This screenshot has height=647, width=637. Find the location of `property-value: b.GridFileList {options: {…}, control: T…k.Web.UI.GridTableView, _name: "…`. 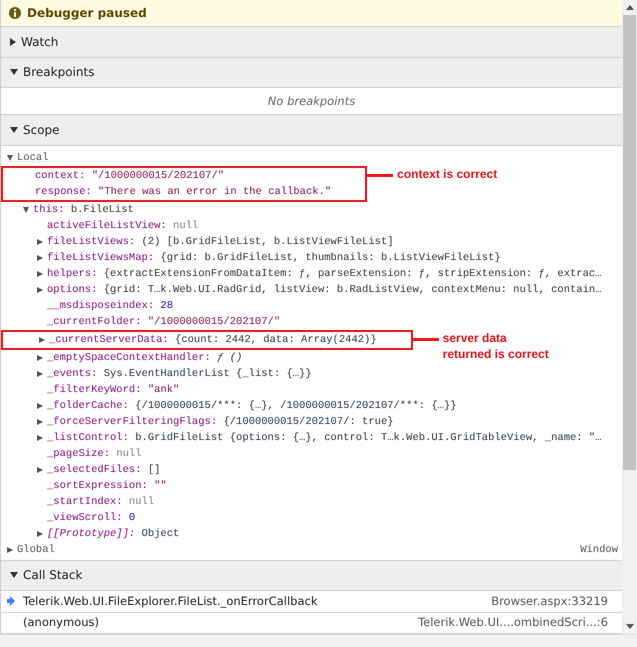

property-value: b.GridFileList {options: {…}, control: T…k.Web.UI.GridTableView, _name: "… is located at coordinates (368, 438).